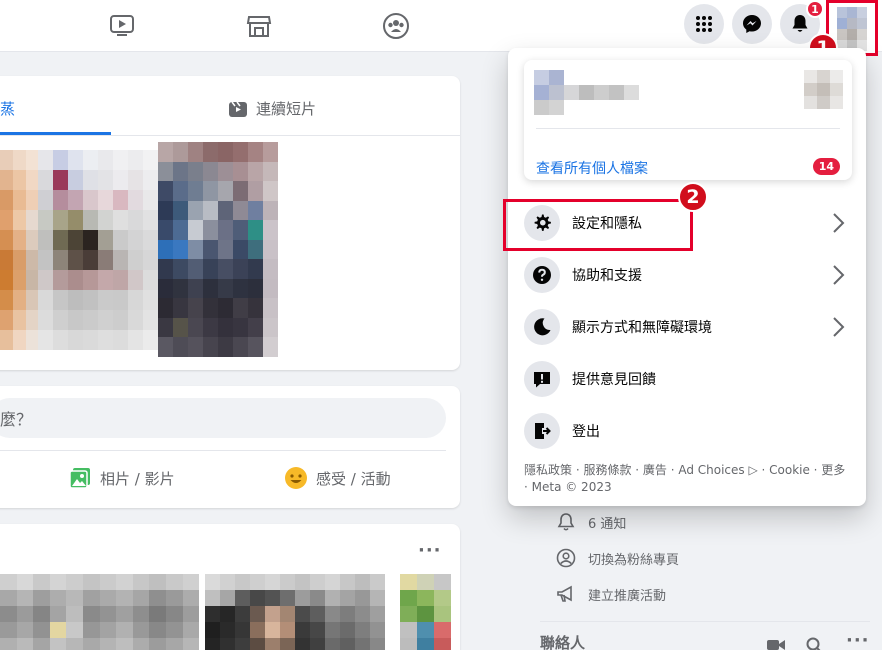 The height and width of the screenshot is (650, 882). I want to click on profiles-count-badge: 14, so click(826, 166).